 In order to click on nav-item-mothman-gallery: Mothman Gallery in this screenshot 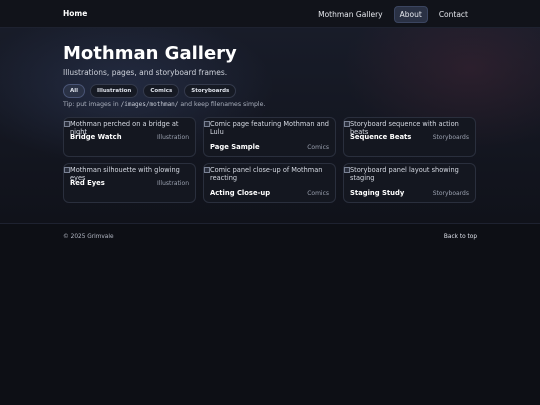, I will do `click(350, 14)`.